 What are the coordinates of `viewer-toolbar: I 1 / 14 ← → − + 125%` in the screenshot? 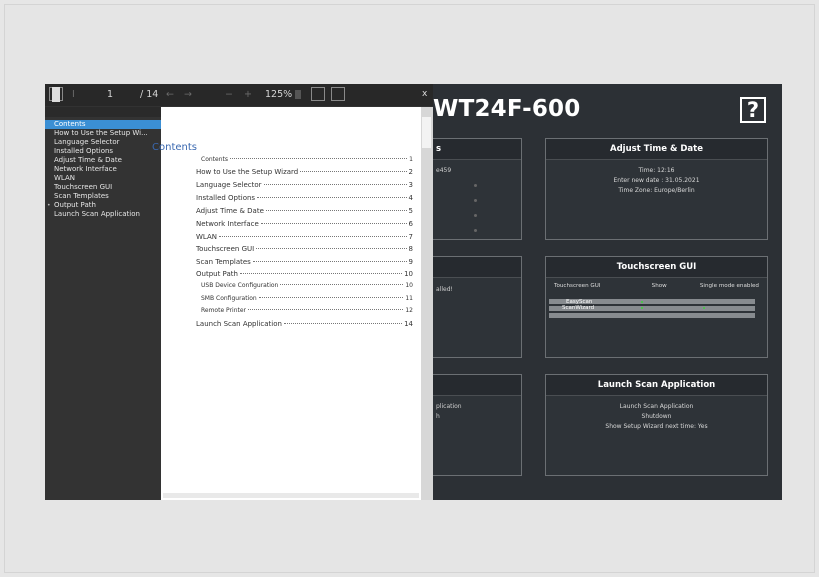 It's located at (239, 95).